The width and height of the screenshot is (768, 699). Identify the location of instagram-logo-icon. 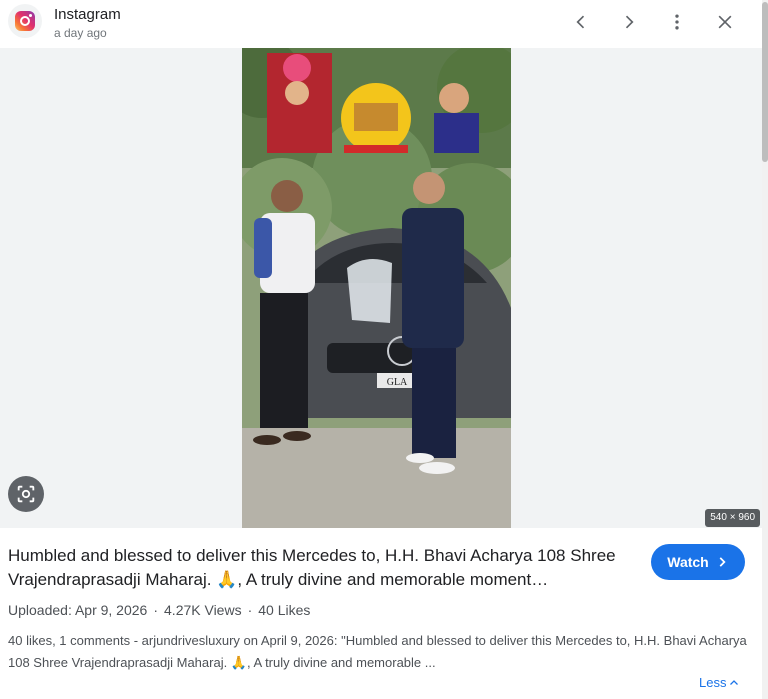
(25, 21).